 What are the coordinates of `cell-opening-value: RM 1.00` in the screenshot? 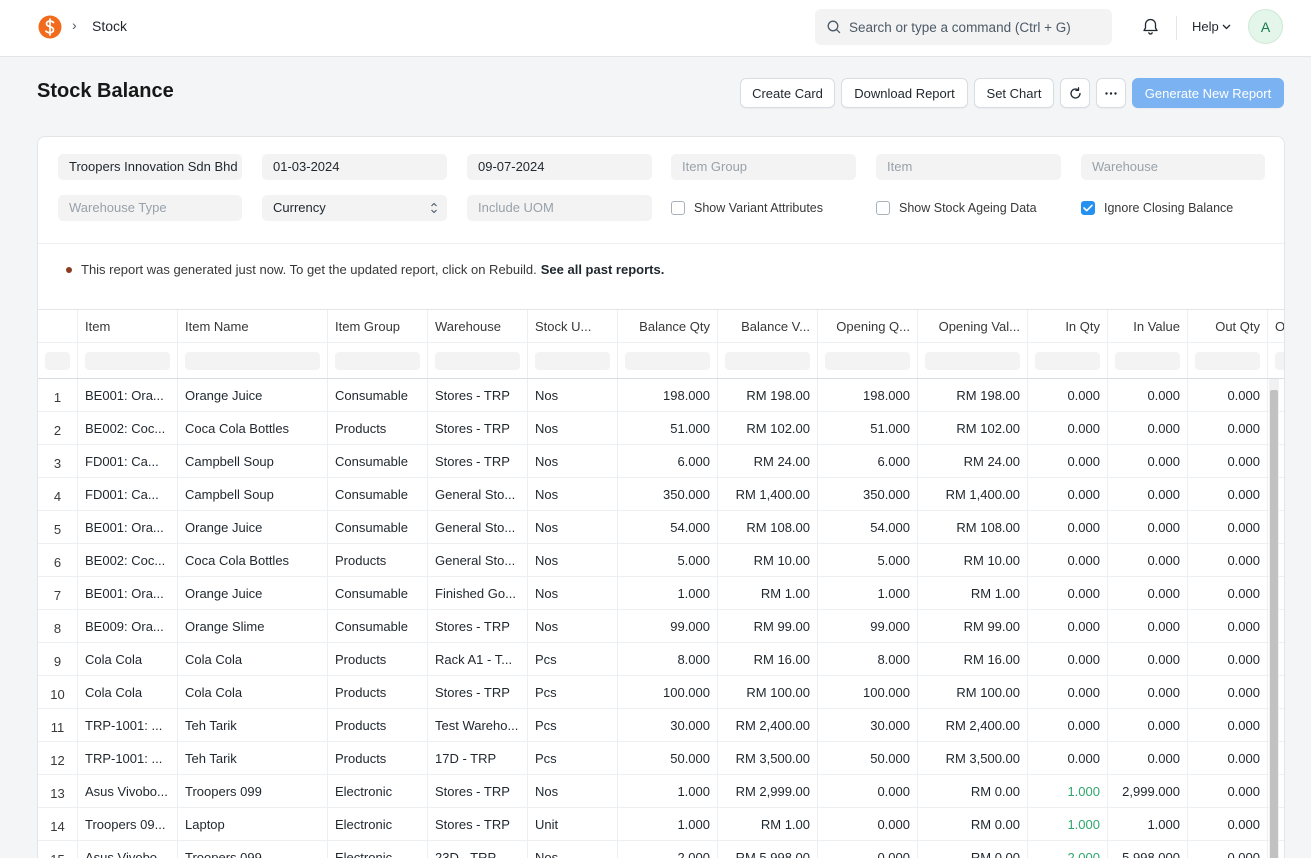 It's located at (973, 593).